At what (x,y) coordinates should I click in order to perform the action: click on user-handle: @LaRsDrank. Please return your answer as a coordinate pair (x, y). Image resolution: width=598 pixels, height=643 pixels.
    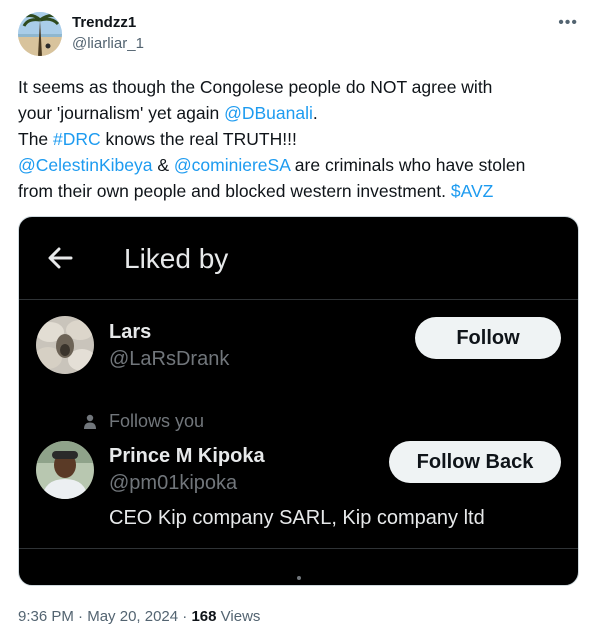
    Looking at the image, I should click on (169, 359).